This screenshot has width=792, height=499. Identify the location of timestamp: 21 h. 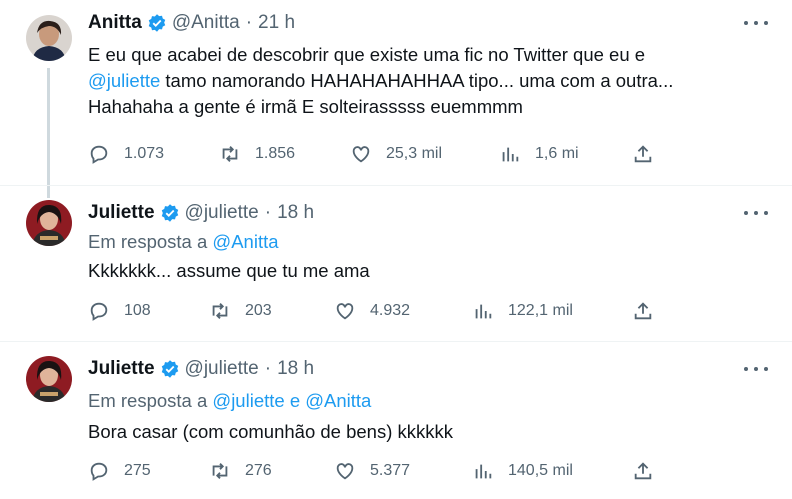
(276, 23).